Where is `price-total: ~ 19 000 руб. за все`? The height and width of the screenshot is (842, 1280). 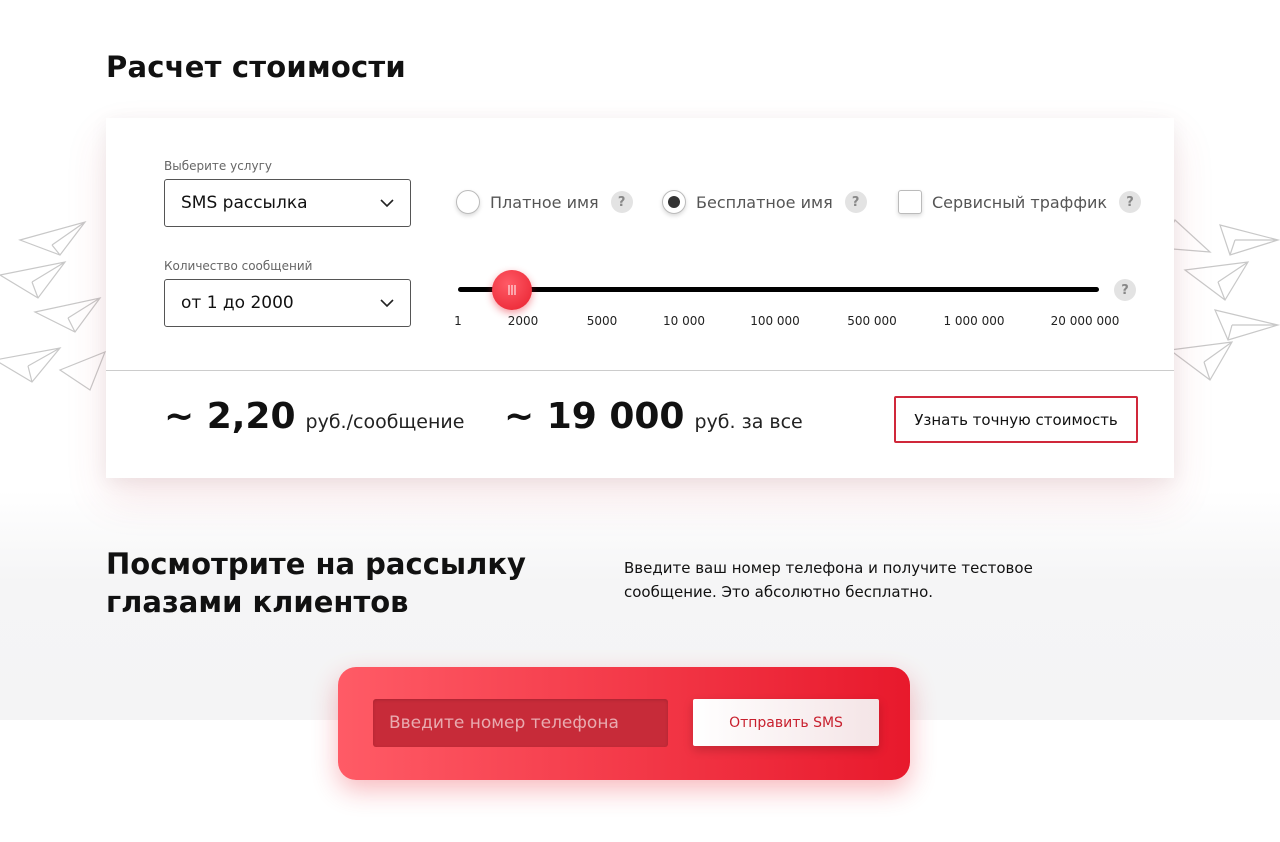 price-total: ~ 19 000 руб. за все is located at coordinates (653, 416).